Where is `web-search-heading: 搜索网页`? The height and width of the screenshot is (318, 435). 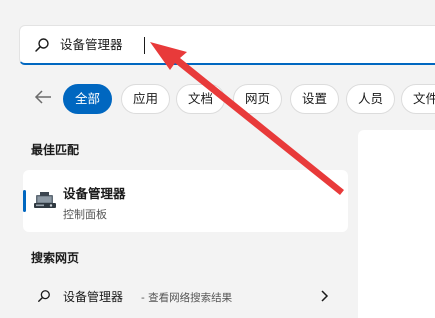 web-search-heading: 搜索网页 is located at coordinates (55, 258).